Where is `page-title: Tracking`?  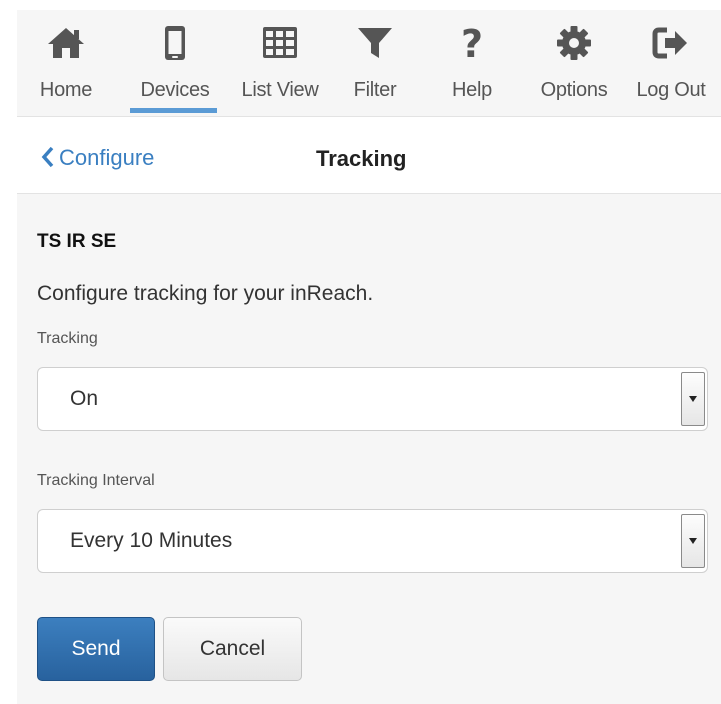
page-title: Tracking is located at coordinates (361, 158).